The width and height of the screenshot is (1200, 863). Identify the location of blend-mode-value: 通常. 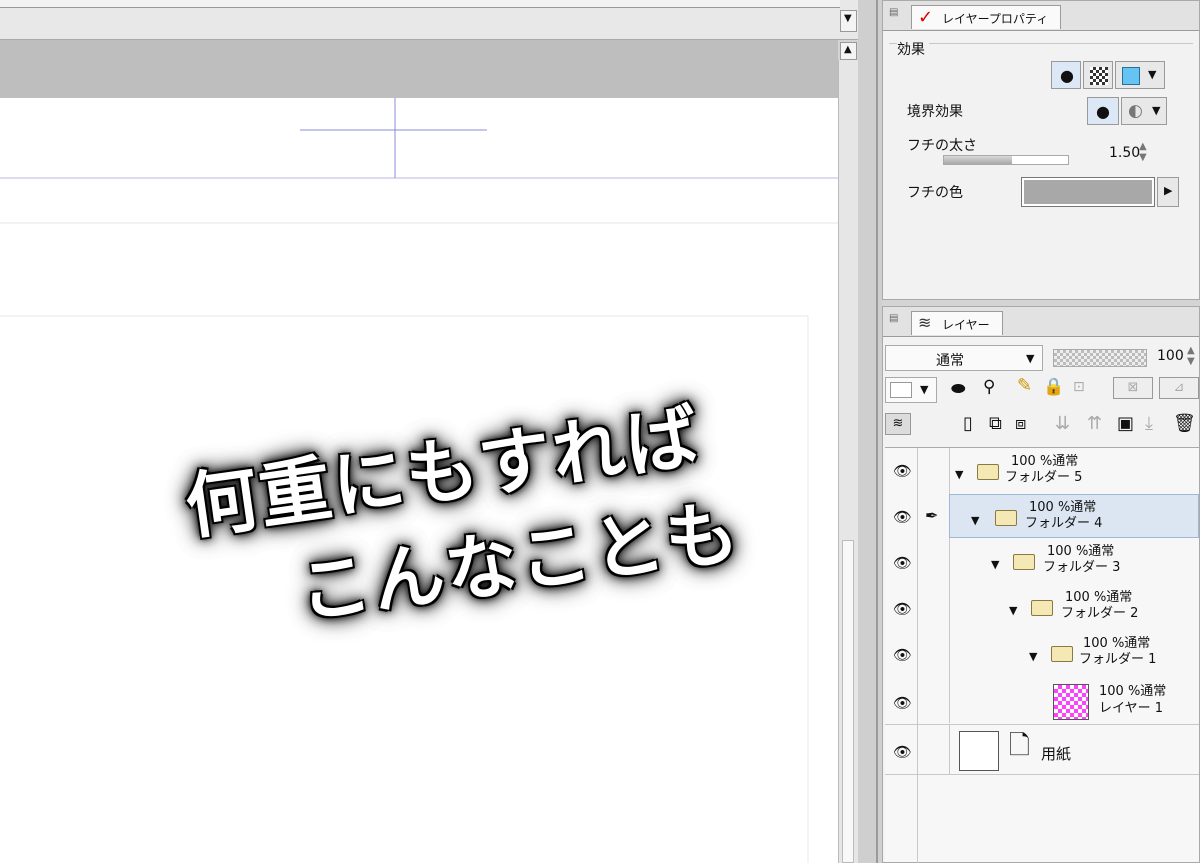
(950, 361).